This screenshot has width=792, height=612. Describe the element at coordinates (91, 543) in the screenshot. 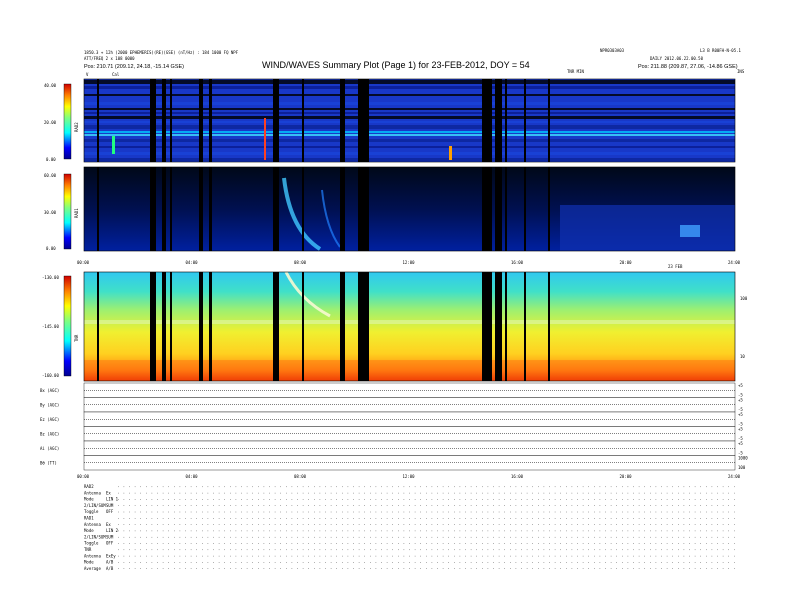

I see `settings-label-9: Toggle` at that location.